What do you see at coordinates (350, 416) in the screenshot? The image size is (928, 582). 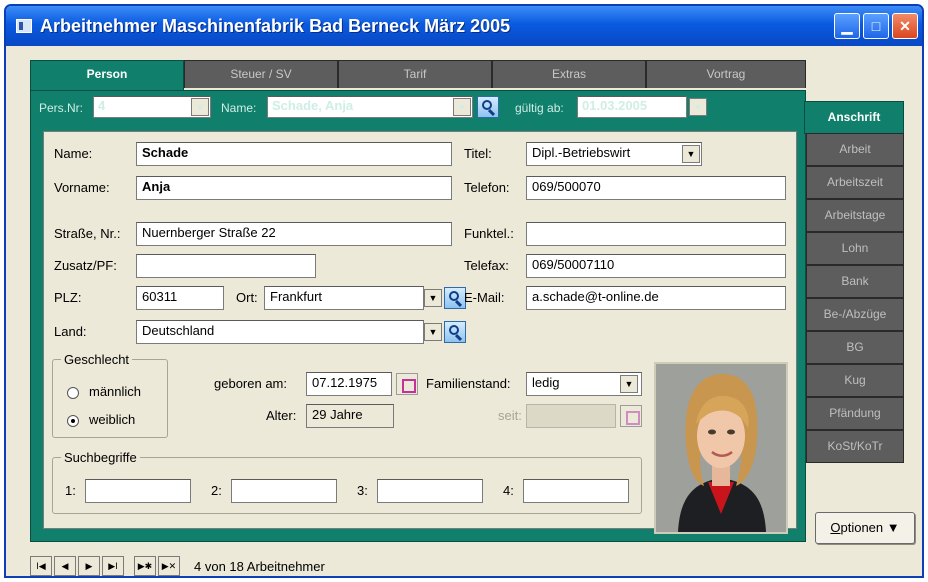 I see `alter-field: 29 Jahre` at bounding box center [350, 416].